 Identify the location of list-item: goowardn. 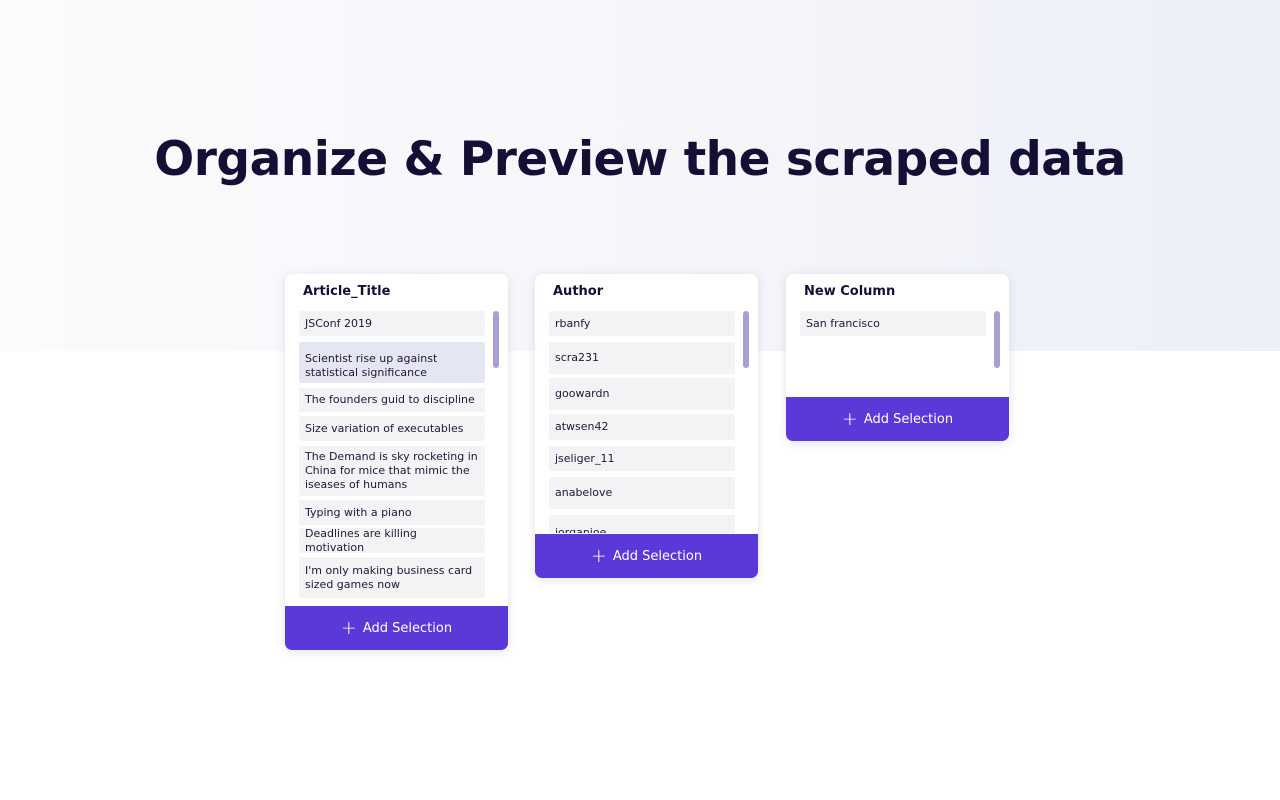
(642, 394).